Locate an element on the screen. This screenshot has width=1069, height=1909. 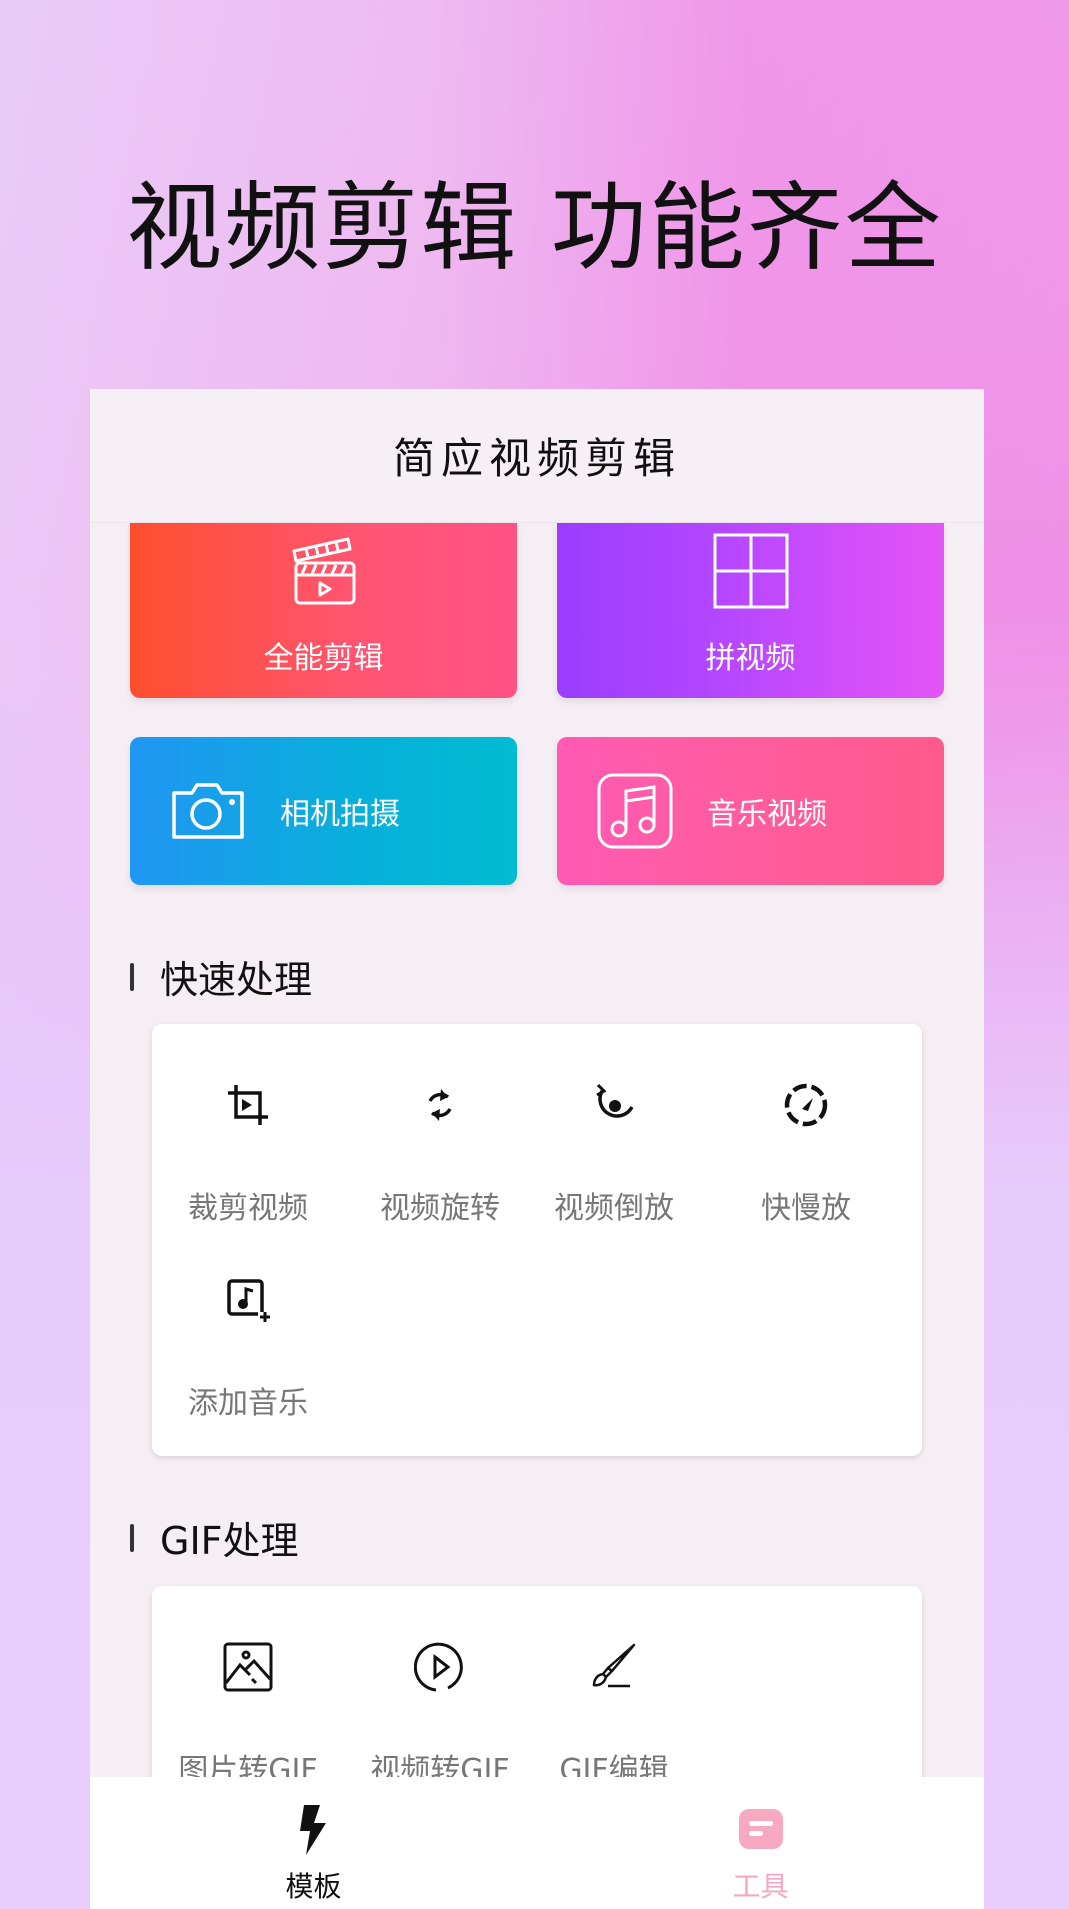
tool-crop-video: 裁剪视频 is located at coordinates (248, 1153).